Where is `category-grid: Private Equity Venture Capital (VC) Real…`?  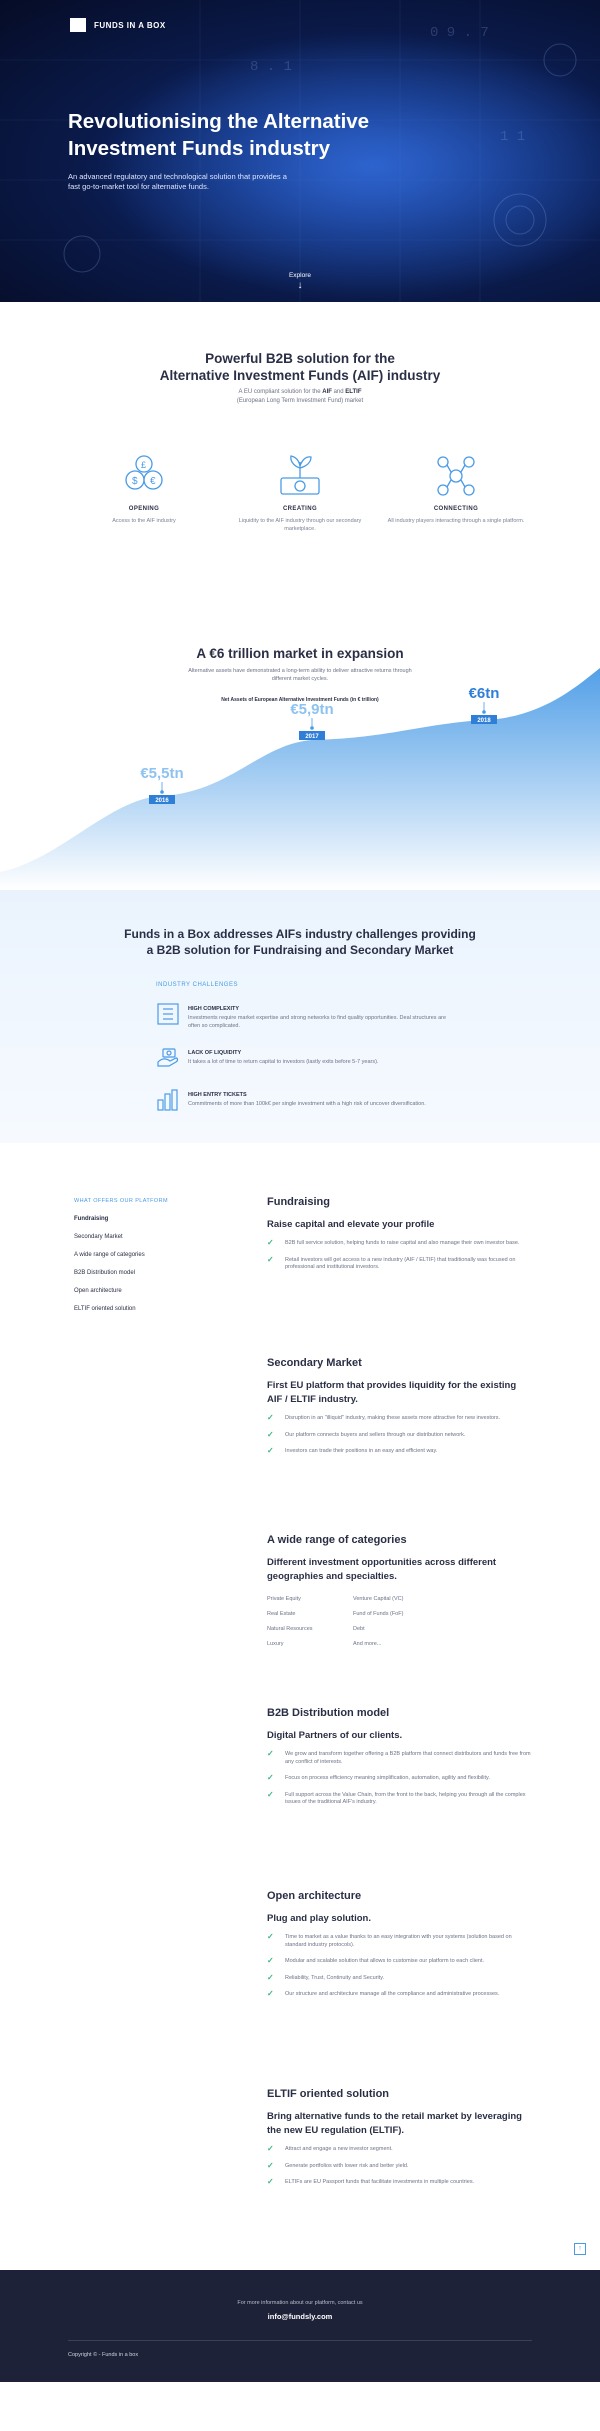
category-grid: Private Equity Venture Capital (VC) Real… is located at coordinates (399, 1621).